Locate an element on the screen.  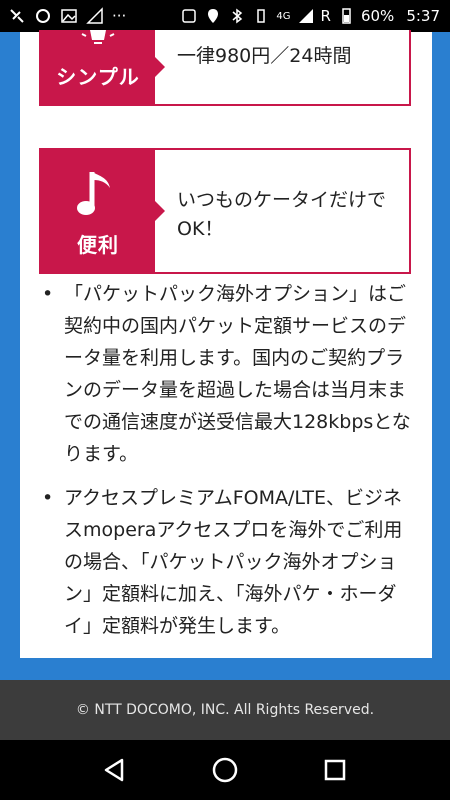
status-left-icons: ··· is located at coordinates (63, 16).